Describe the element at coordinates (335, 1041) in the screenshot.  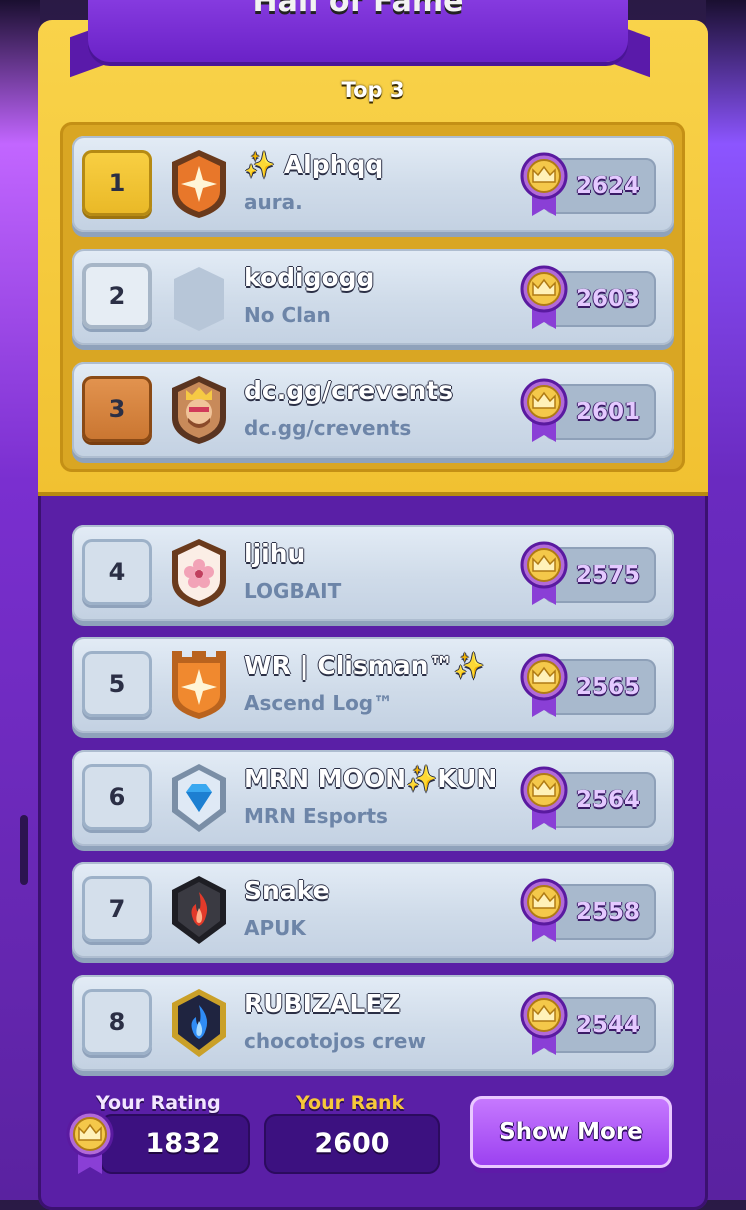
I see `clan-name: chocotojos crew` at that location.